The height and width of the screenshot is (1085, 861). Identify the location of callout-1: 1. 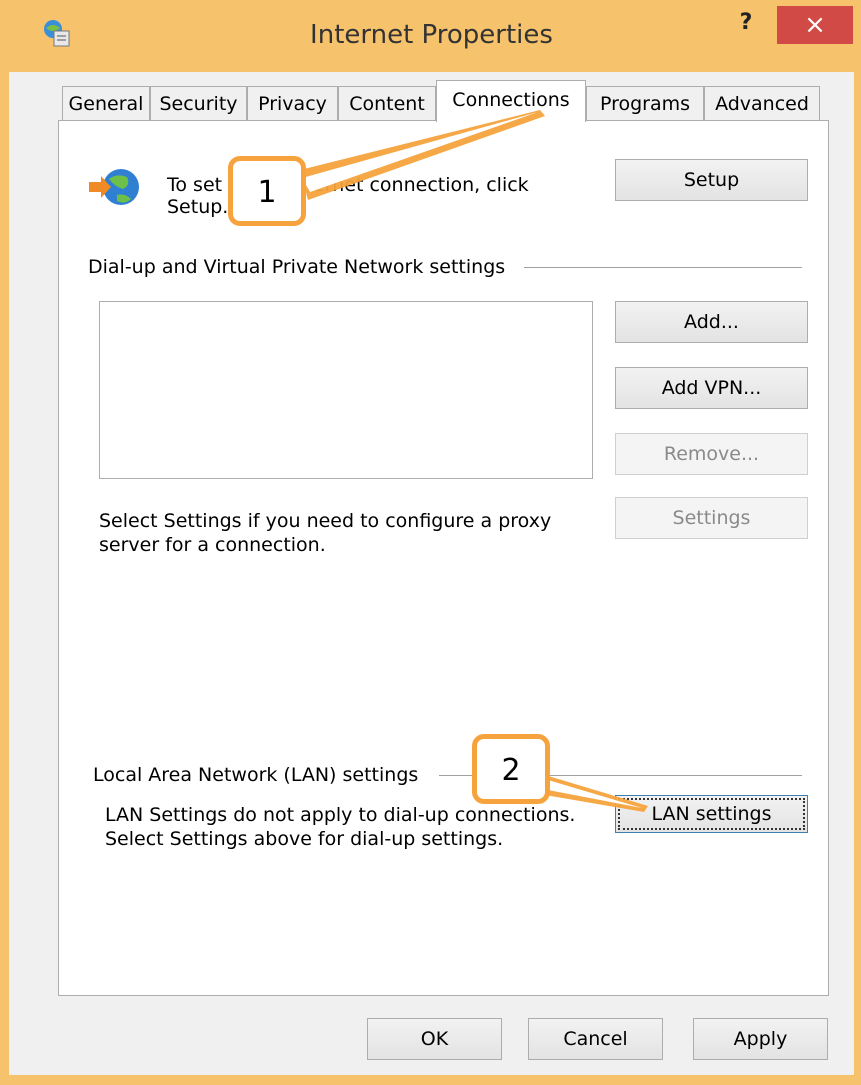
(267, 191).